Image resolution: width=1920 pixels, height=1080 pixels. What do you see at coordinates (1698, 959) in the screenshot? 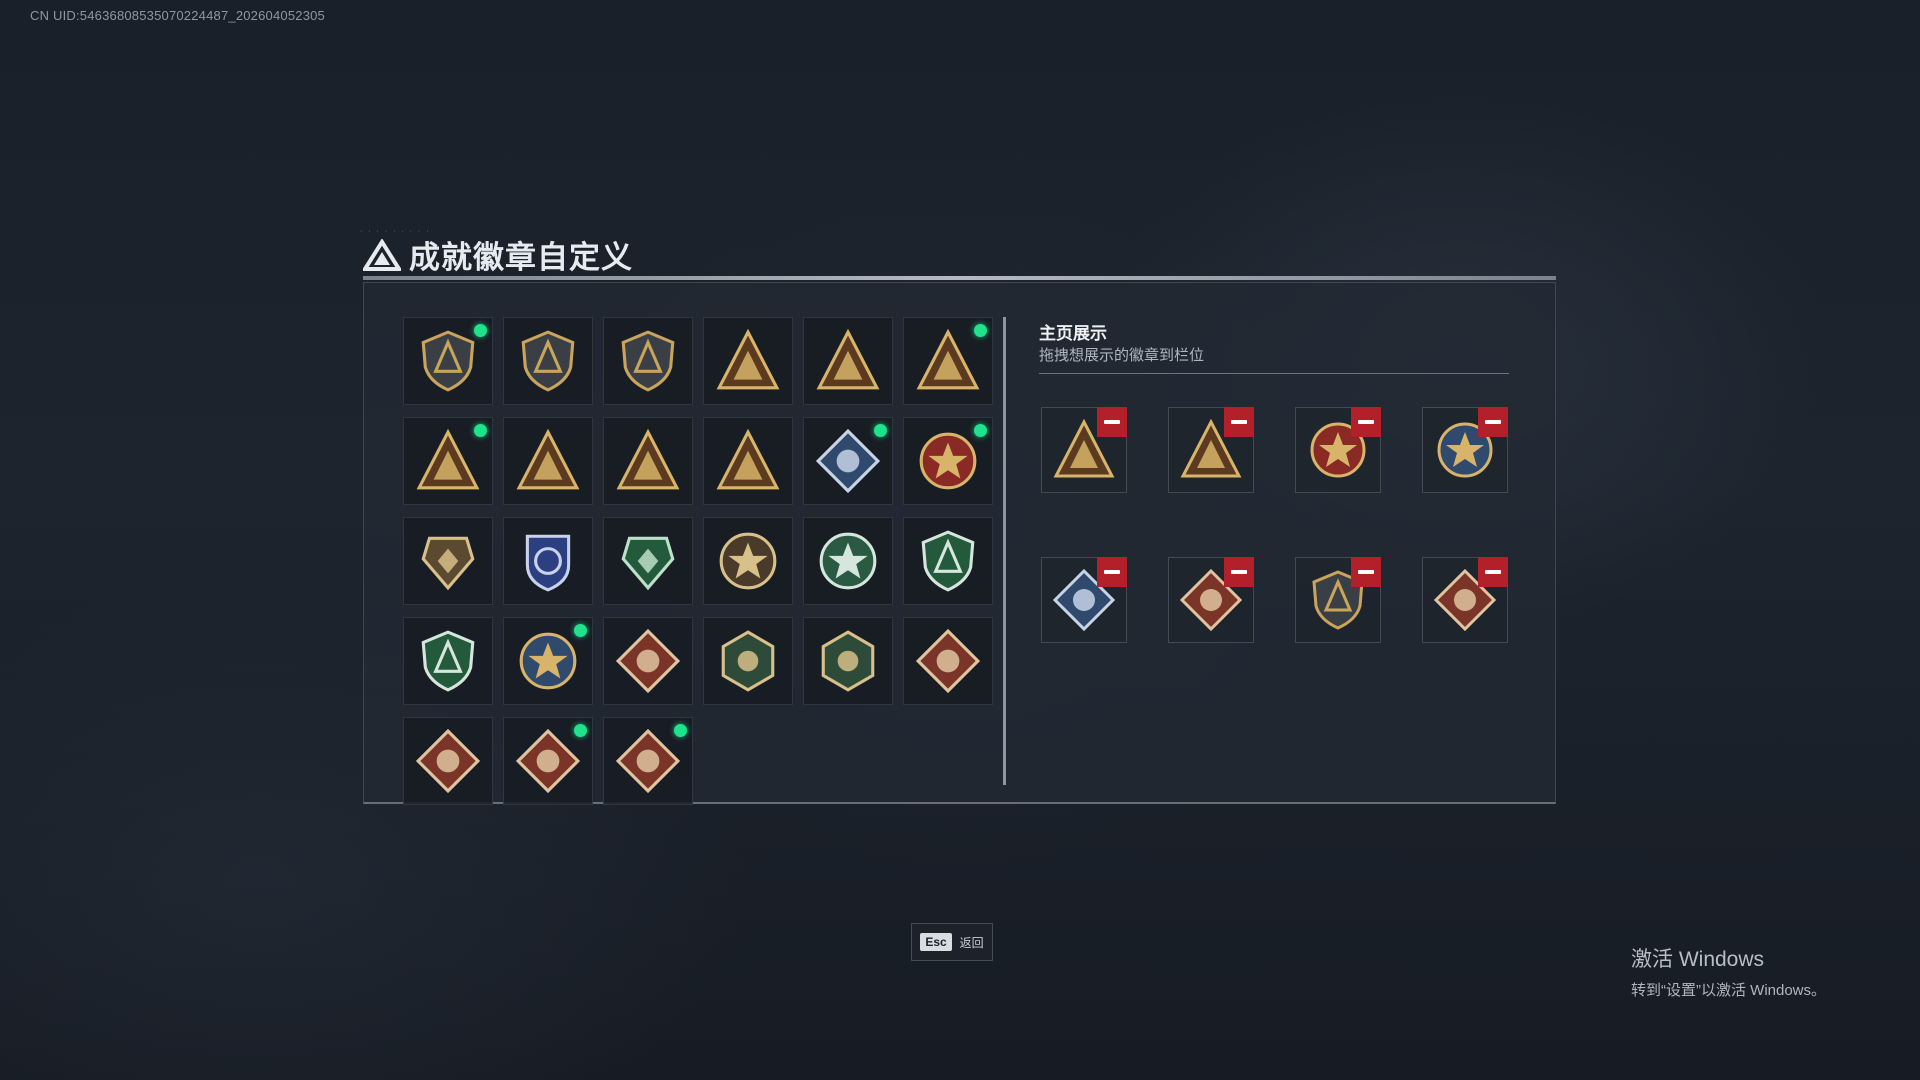
I see `windows-activation-title: 激活 Windows` at bounding box center [1698, 959].